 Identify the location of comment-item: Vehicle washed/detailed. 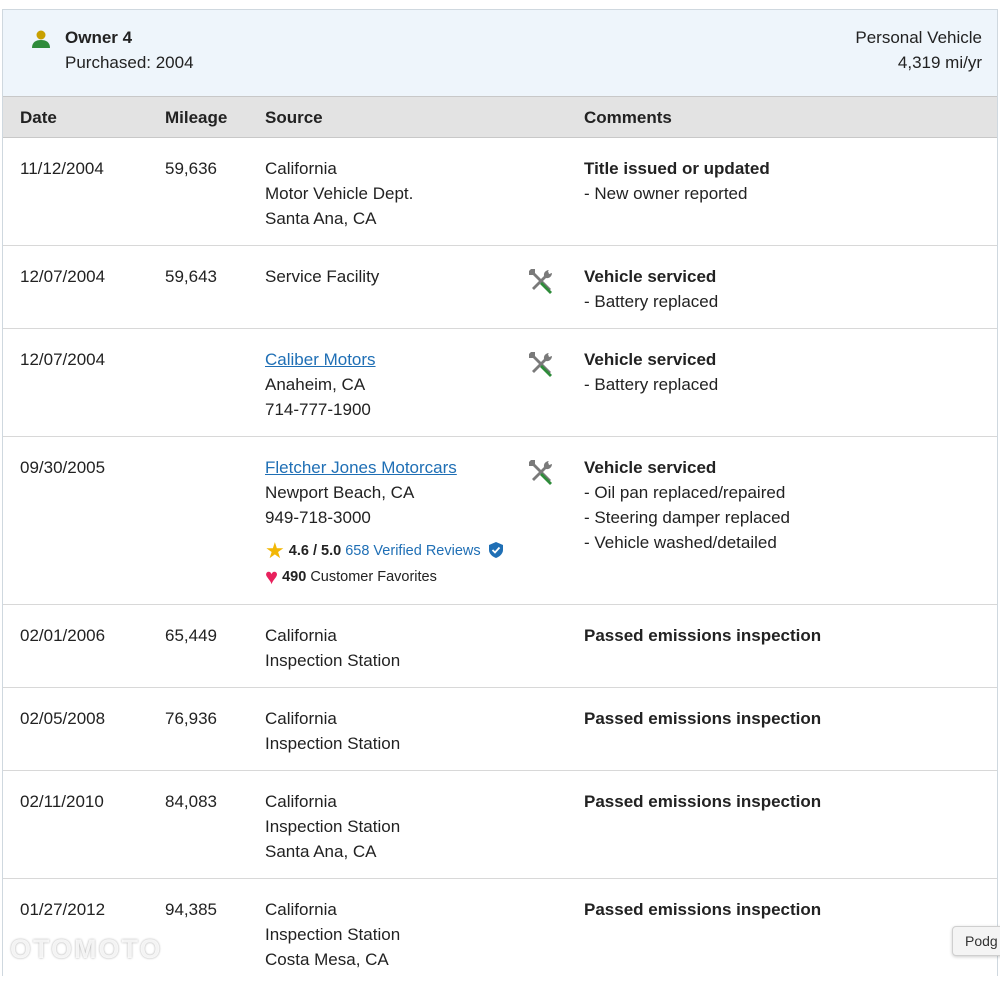
(784, 542).